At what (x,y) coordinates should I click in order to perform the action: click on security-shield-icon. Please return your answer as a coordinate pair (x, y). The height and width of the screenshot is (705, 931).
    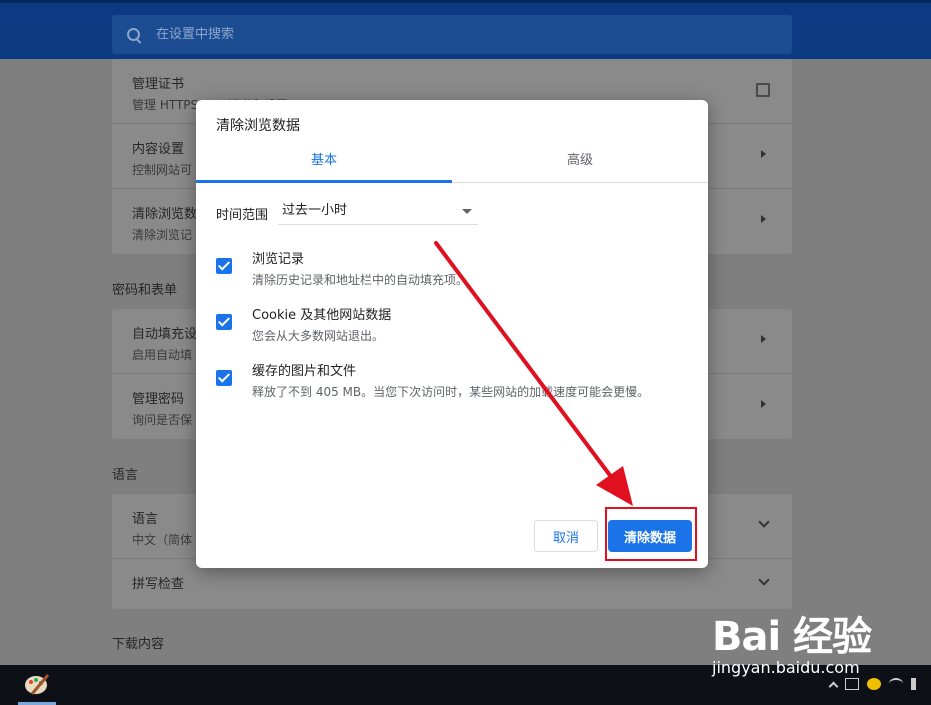
    Looking at the image, I should click on (874, 684).